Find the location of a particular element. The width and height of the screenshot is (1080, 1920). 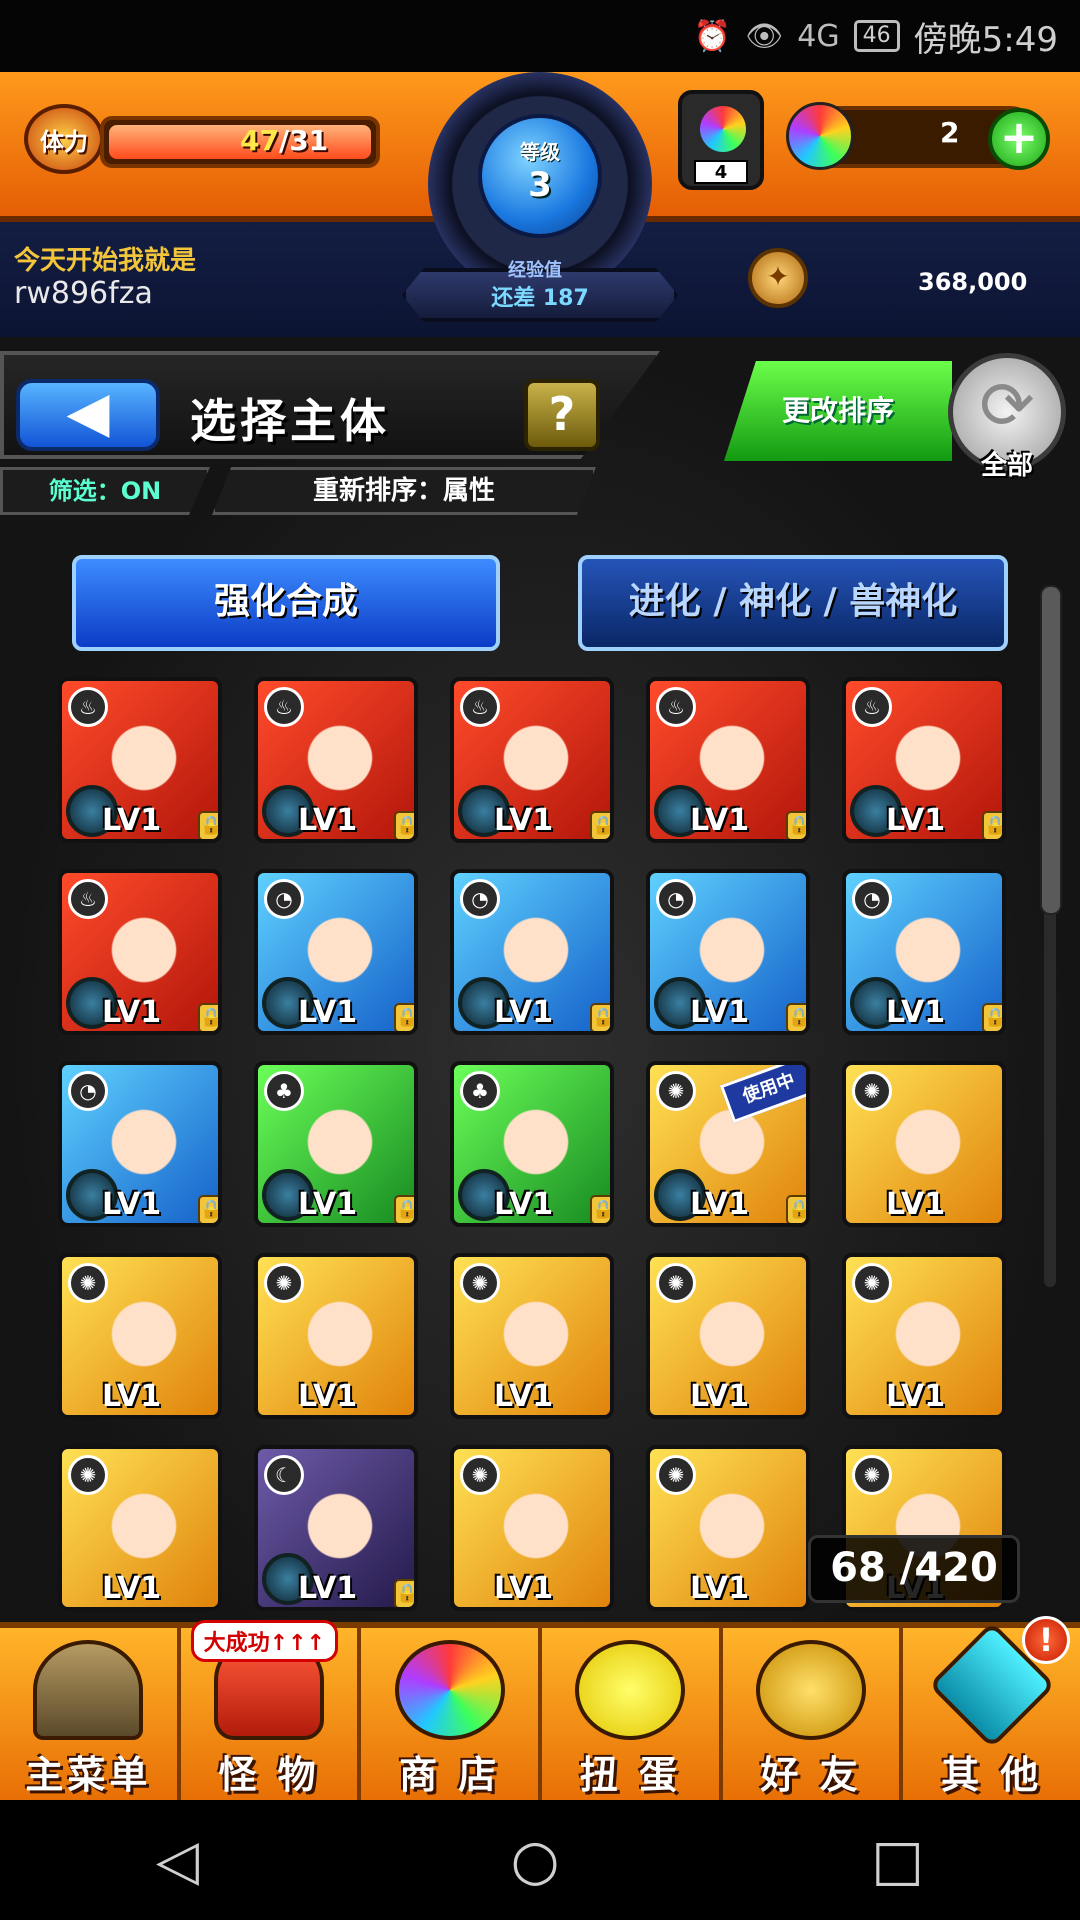

nav-home-icon: ○ is located at coordinates (535, 1860).